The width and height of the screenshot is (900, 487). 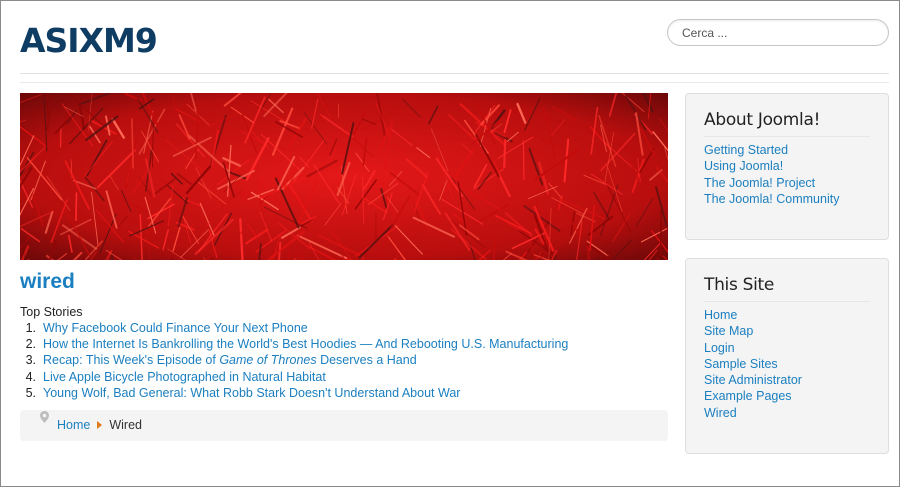 I want to click on sidebar-link-home: Home, so click(x=720, y=315).